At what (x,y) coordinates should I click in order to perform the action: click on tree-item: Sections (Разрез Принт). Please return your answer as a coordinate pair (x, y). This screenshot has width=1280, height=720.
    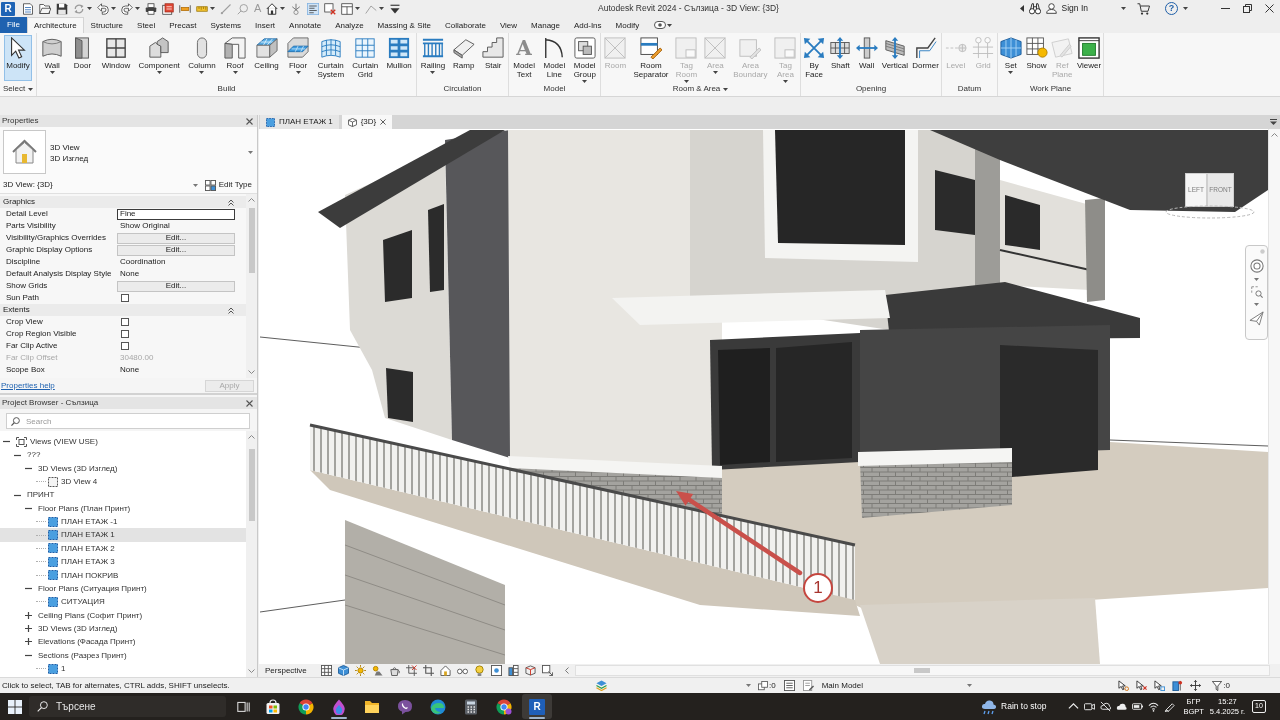
    Looking at the image, I should click on (123, 655).